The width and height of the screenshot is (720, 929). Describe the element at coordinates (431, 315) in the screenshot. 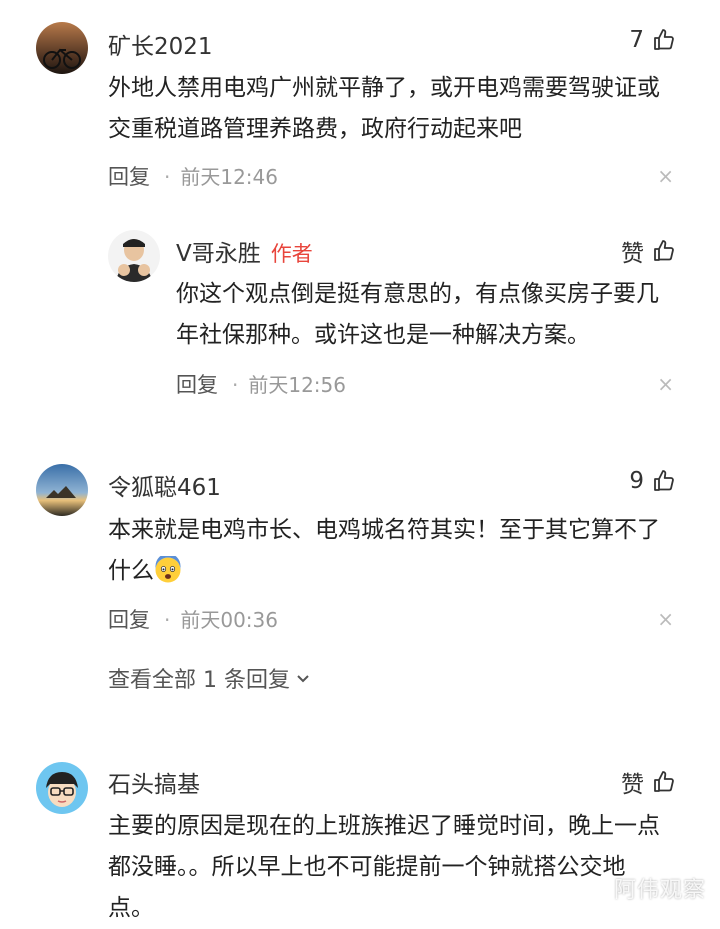

I see `comment-text: 你这个观点倒是挺有意思的，有点像买房子要几 年社保那种。或许这也是一种解决方案。` at that location.